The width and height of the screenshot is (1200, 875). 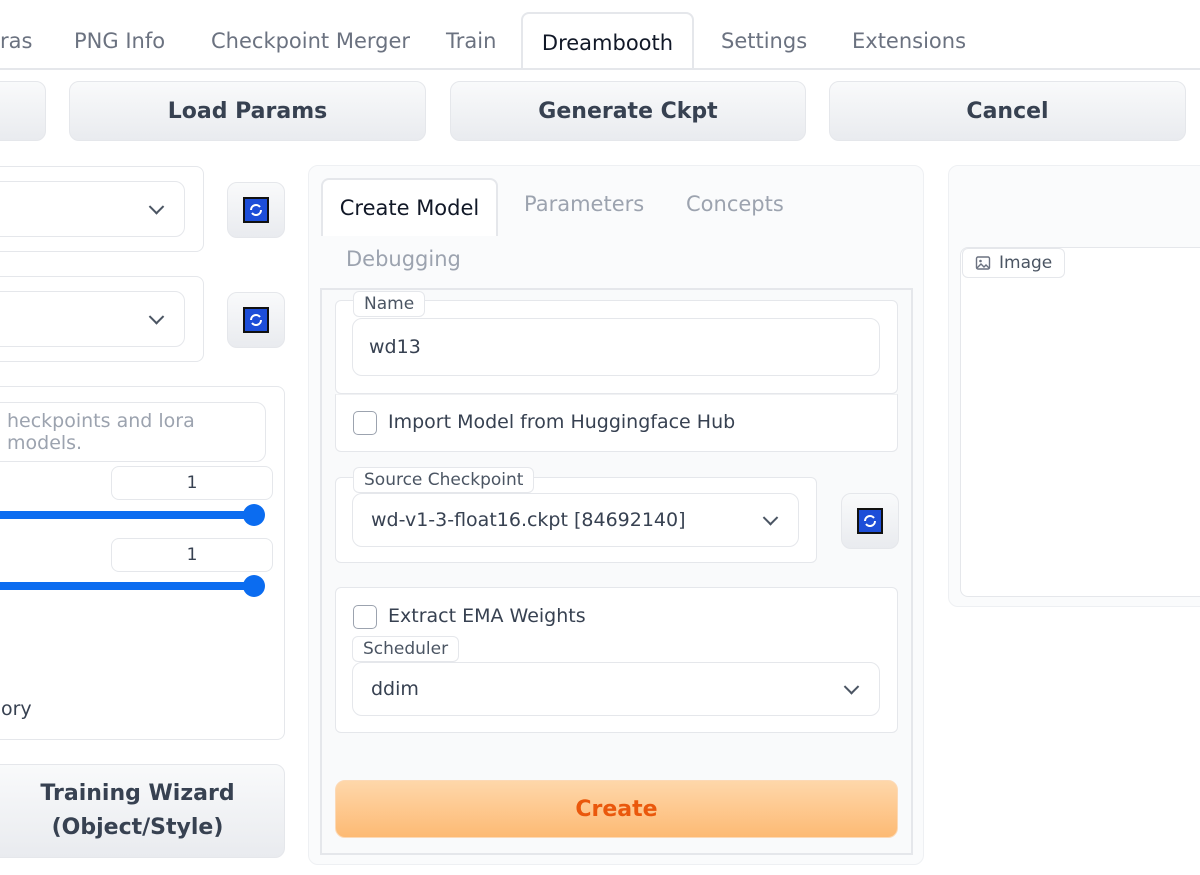 I want to click on tab-divider, so click(x=600, y=69).